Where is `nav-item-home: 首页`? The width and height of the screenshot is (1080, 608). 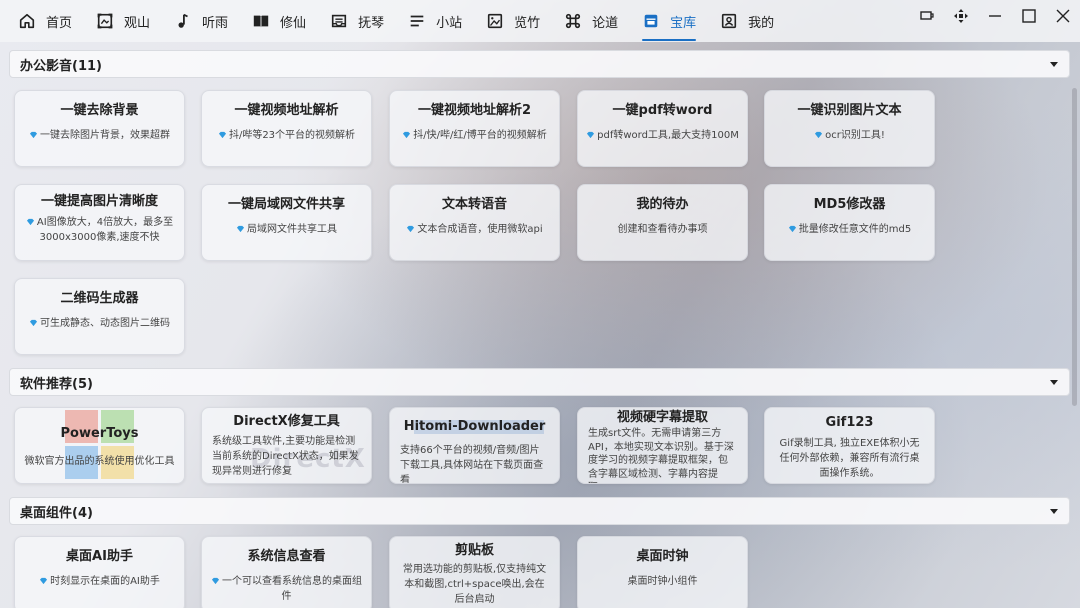
nav-item-home: 首页 is located at coordinates (47, 21).